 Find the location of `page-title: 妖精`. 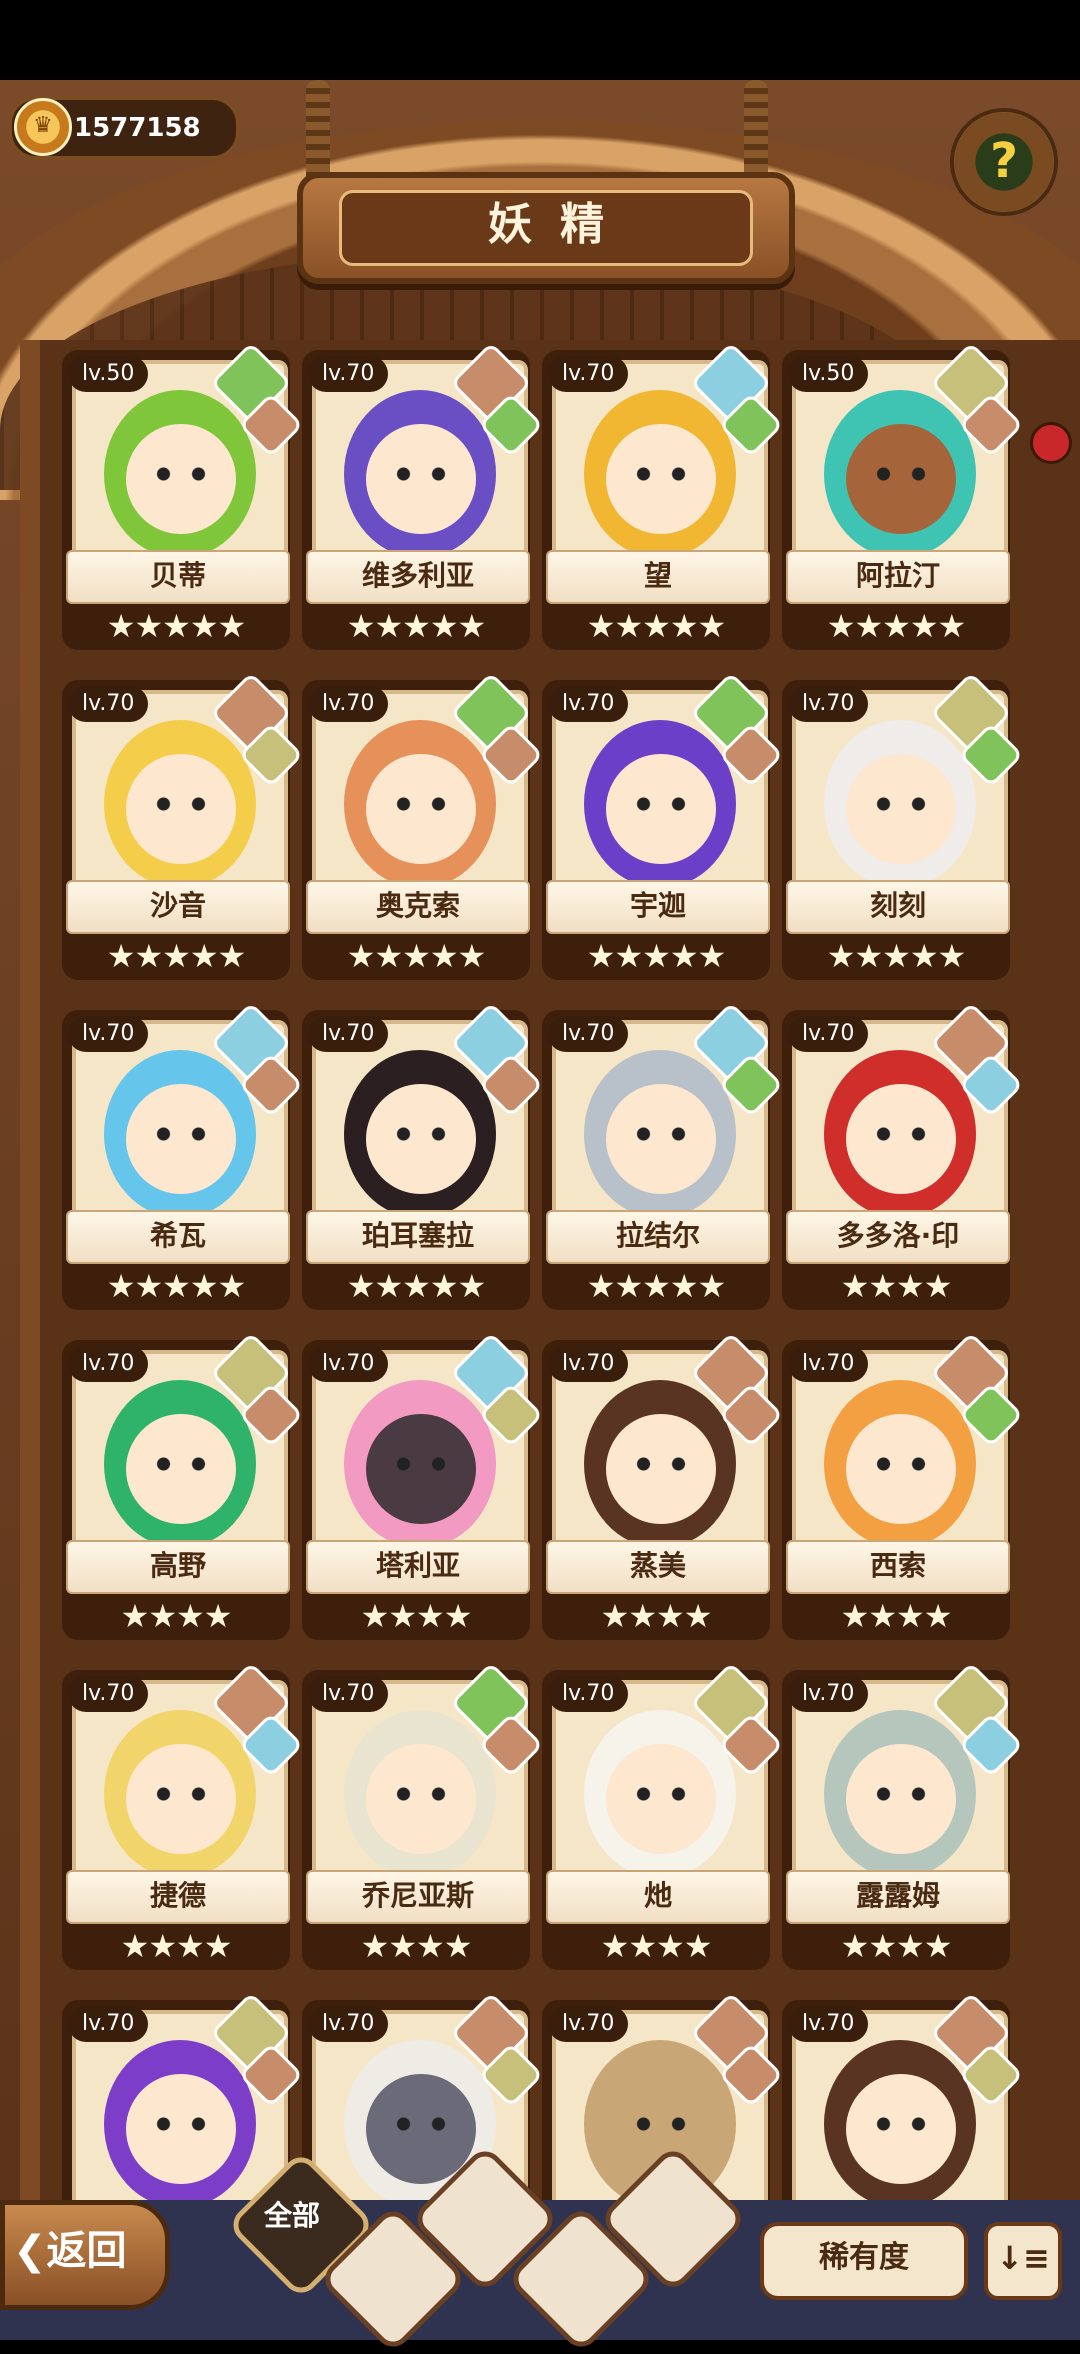

page-title: 妖精 is located at coordinates (546, 228).